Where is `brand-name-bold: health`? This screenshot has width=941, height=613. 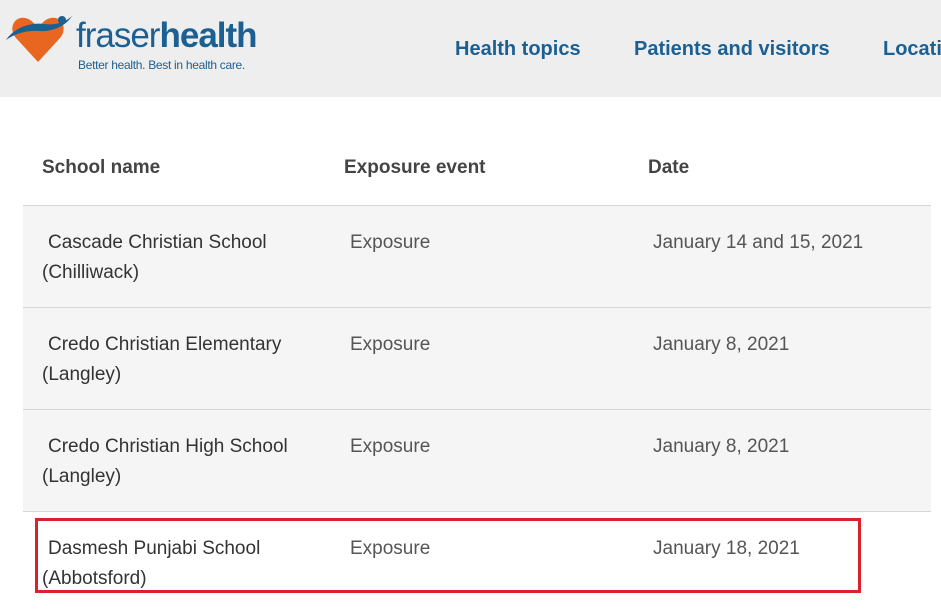
brand-name-bold: health is located at coordinates (208, 35).